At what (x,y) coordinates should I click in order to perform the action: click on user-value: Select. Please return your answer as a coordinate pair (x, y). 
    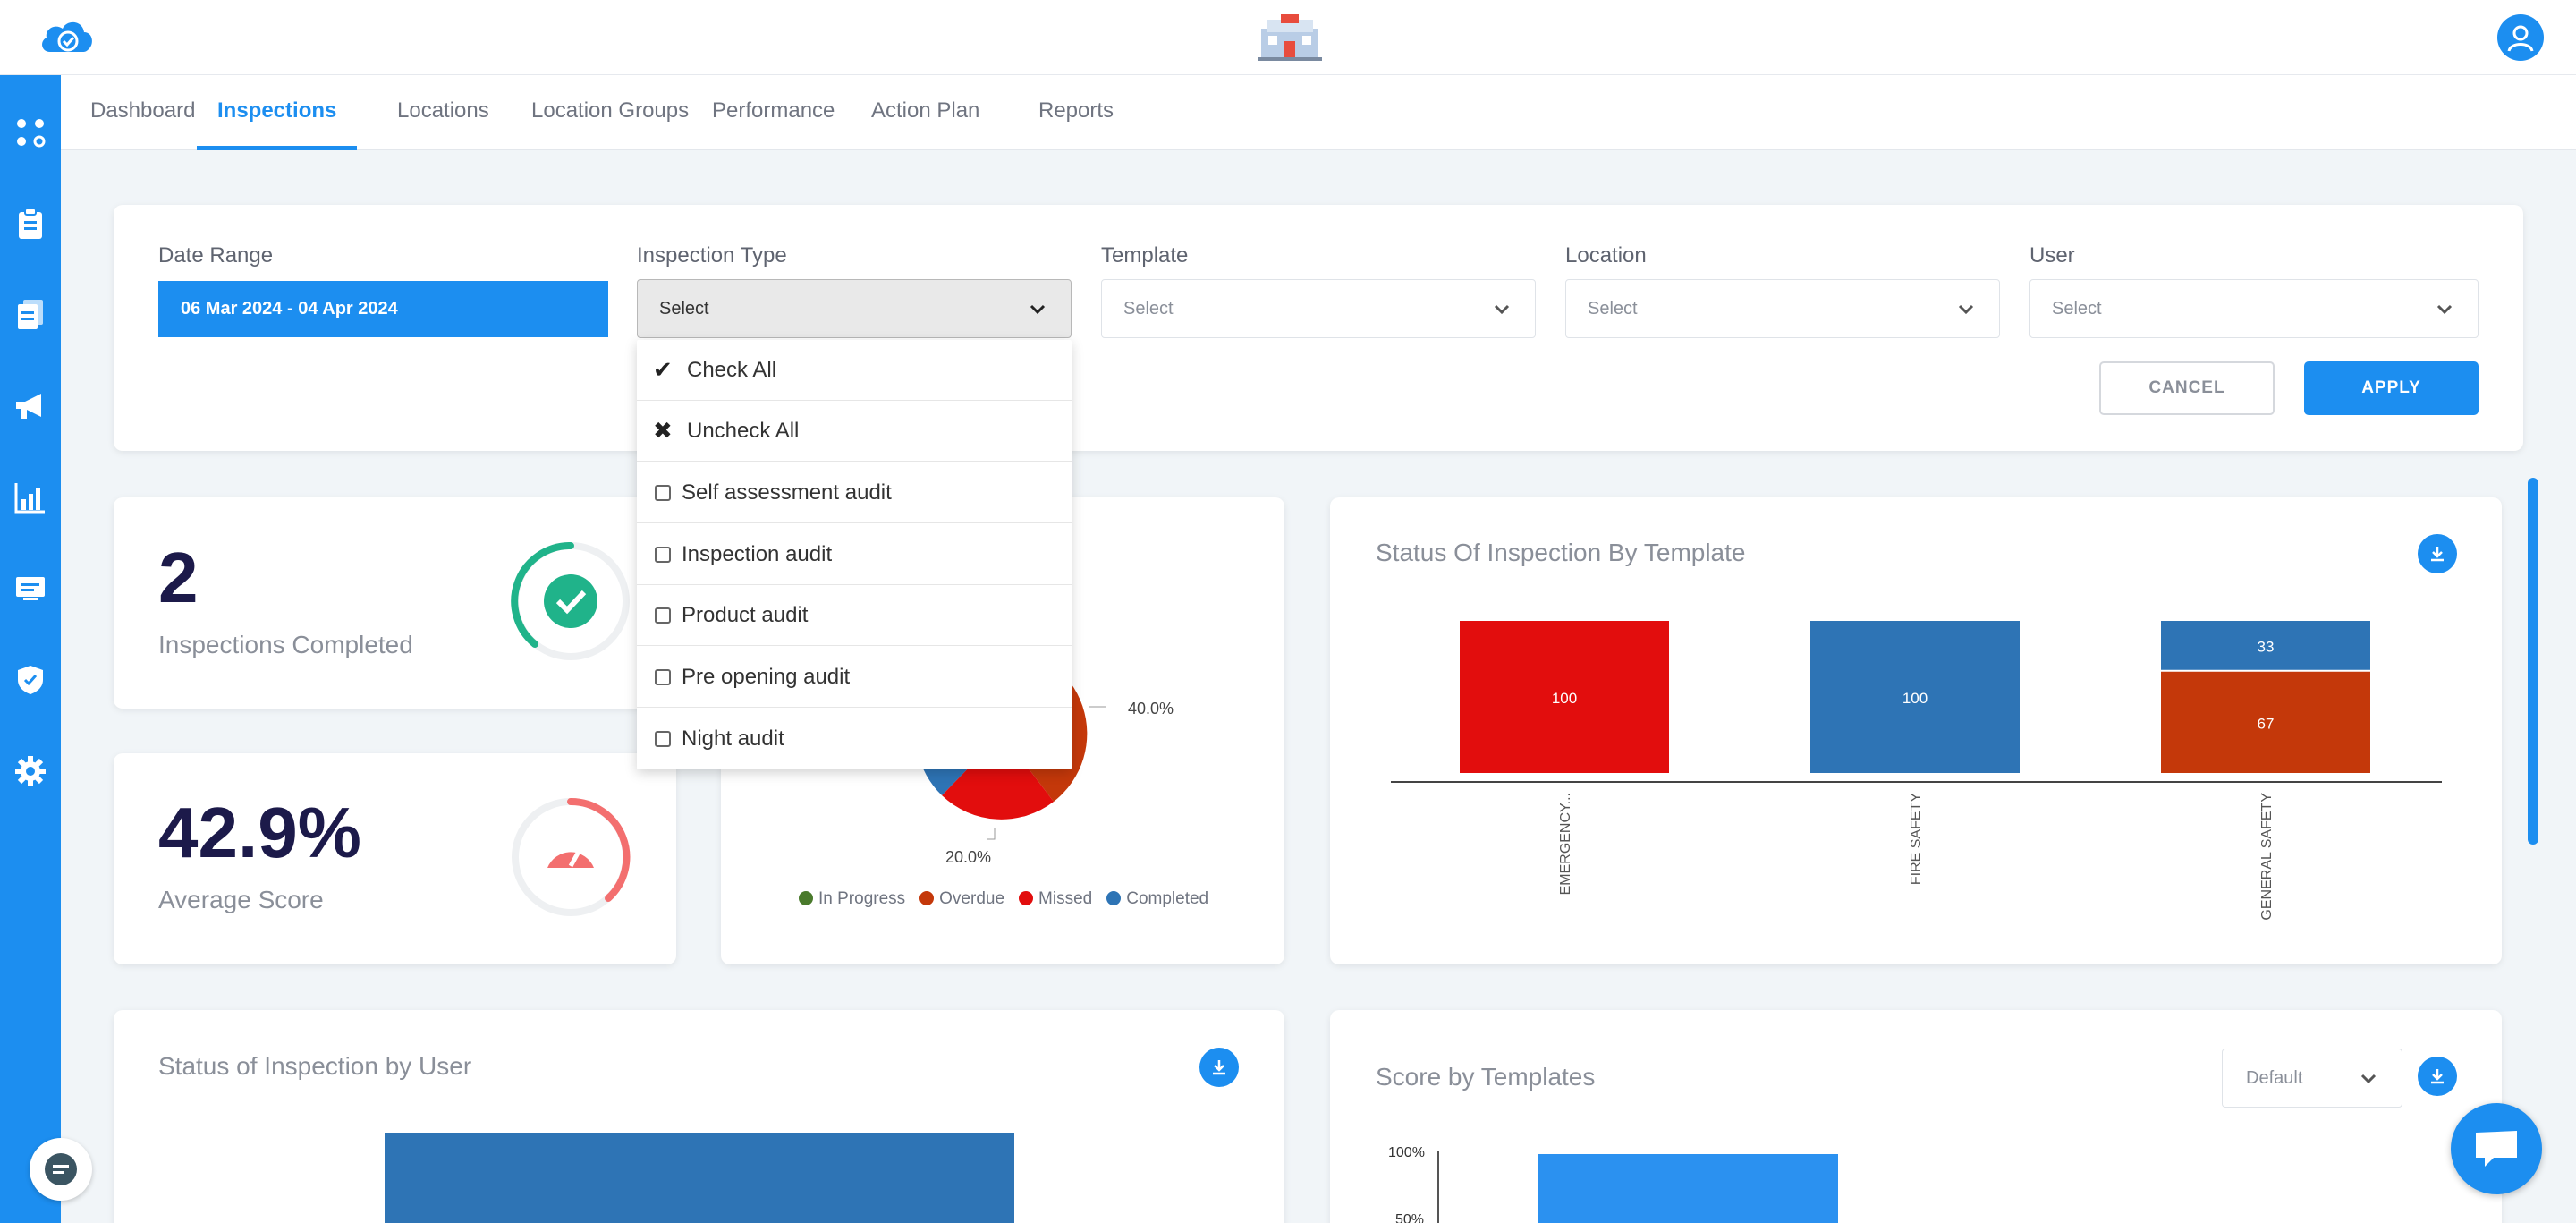
    Looking at the image, I should click on (2077, 308).